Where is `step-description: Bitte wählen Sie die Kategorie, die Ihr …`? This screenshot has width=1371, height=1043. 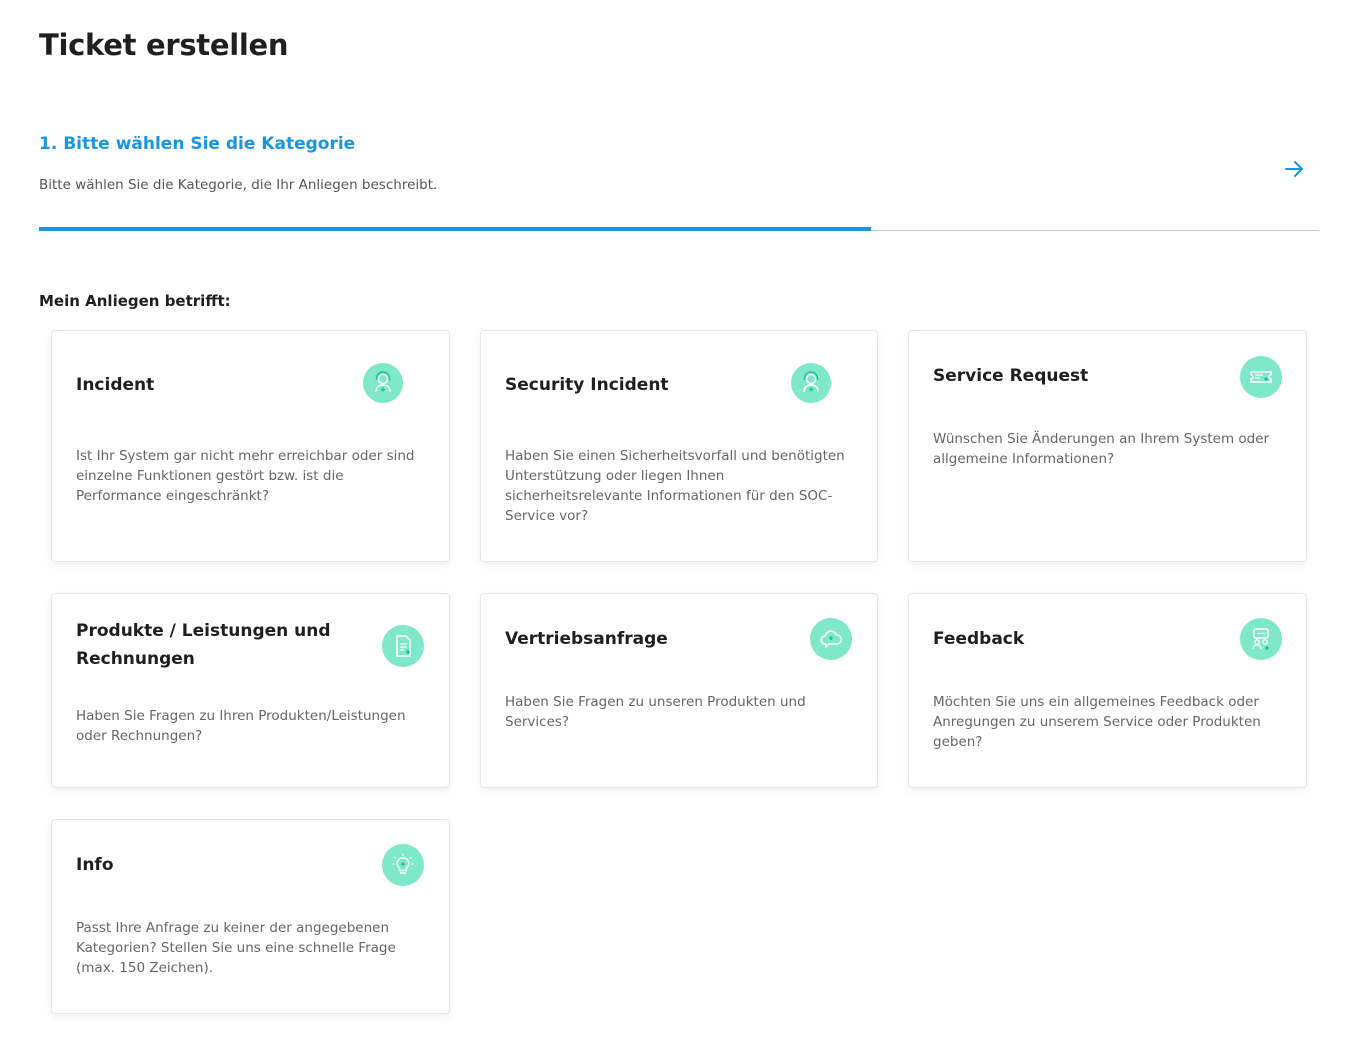
step-description: Bitte wählen Sie die Kategorie, die Ihr … is located at coordinates (238, 185).